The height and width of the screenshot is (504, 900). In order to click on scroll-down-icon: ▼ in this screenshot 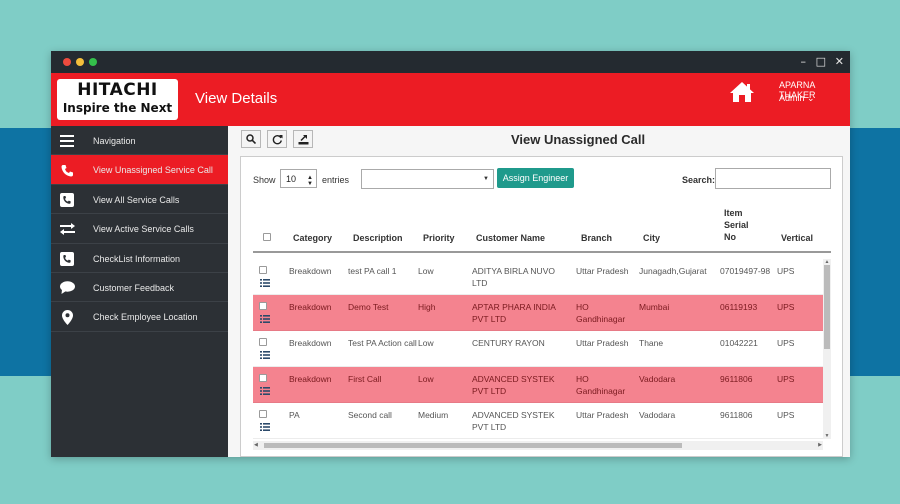, I will do `click(827, 436)`.